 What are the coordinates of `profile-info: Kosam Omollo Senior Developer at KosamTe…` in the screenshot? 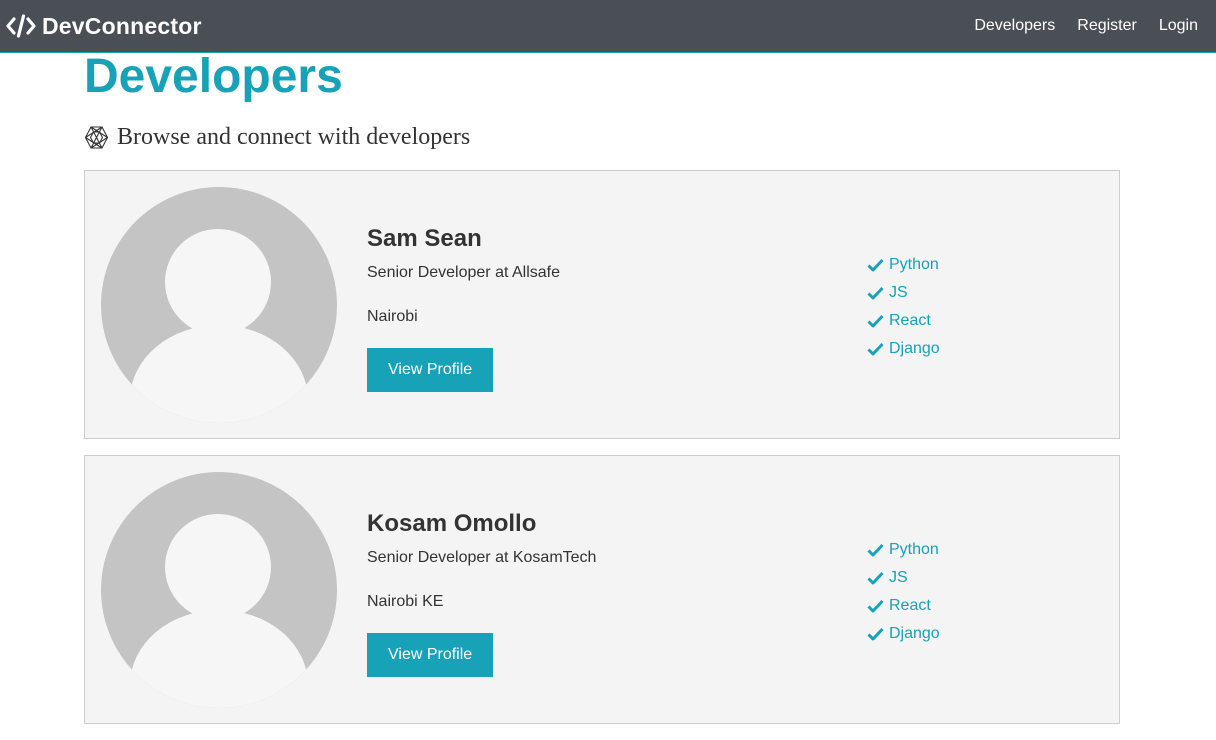 It's located at (577, 593).